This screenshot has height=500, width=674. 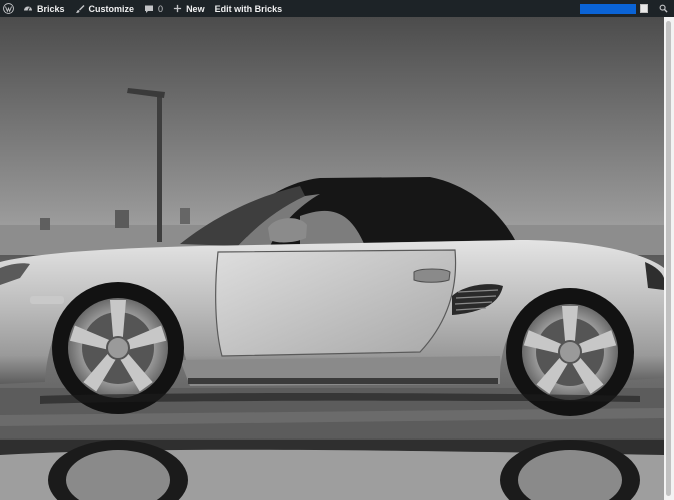 I want to click on wordpress-logo-menu, so click(x=9, y=8).